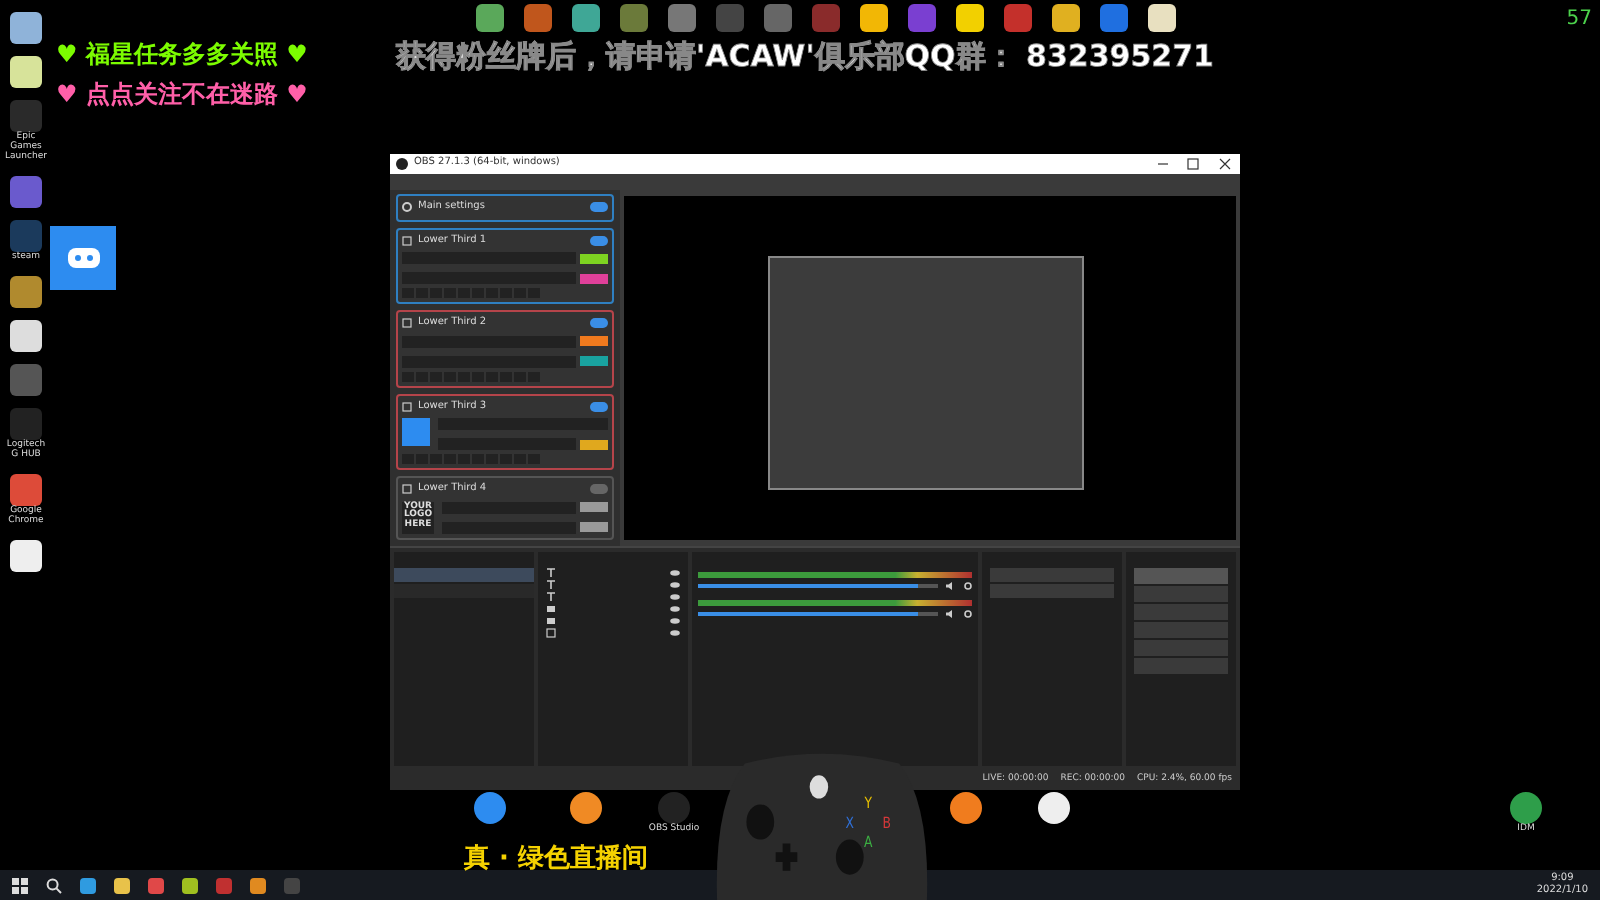  Describe the element at coordinates (182, 55) in the screenshot. I see `overlay-text: ♥ 福星任务多多关照 ♥` at that location.